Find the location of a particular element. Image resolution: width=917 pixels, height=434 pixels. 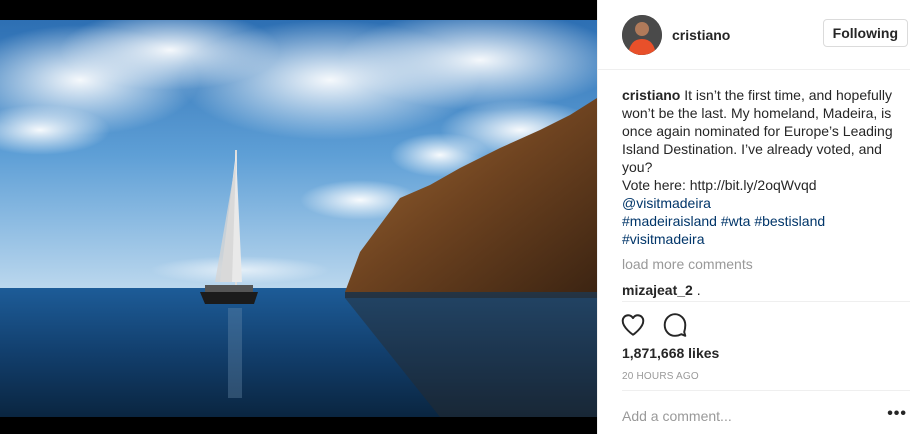

caption-username: cristiano is located at coordinates (651, 95).